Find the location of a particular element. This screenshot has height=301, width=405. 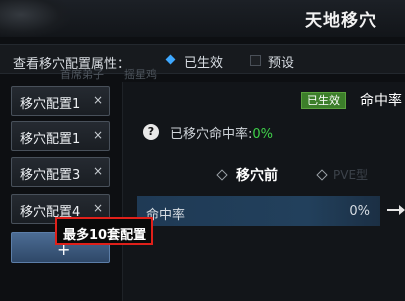

config-slot-2: 移穴配置1 × is located at coordinates (60, 136).